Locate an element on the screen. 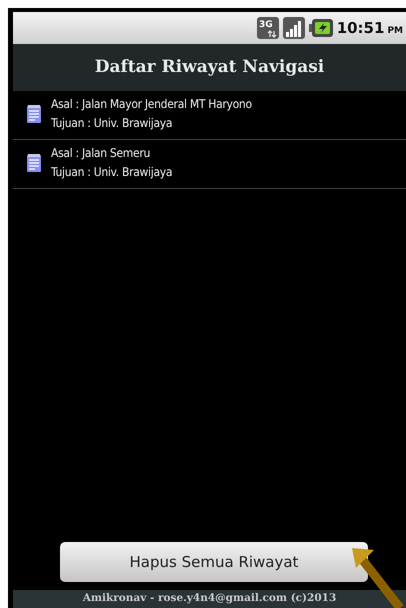 This screenshot has height=608, width=406. footer-text: Amikronav - rose.y4n4@gmail.com (c)2013 is located at coordinates (209, 598).